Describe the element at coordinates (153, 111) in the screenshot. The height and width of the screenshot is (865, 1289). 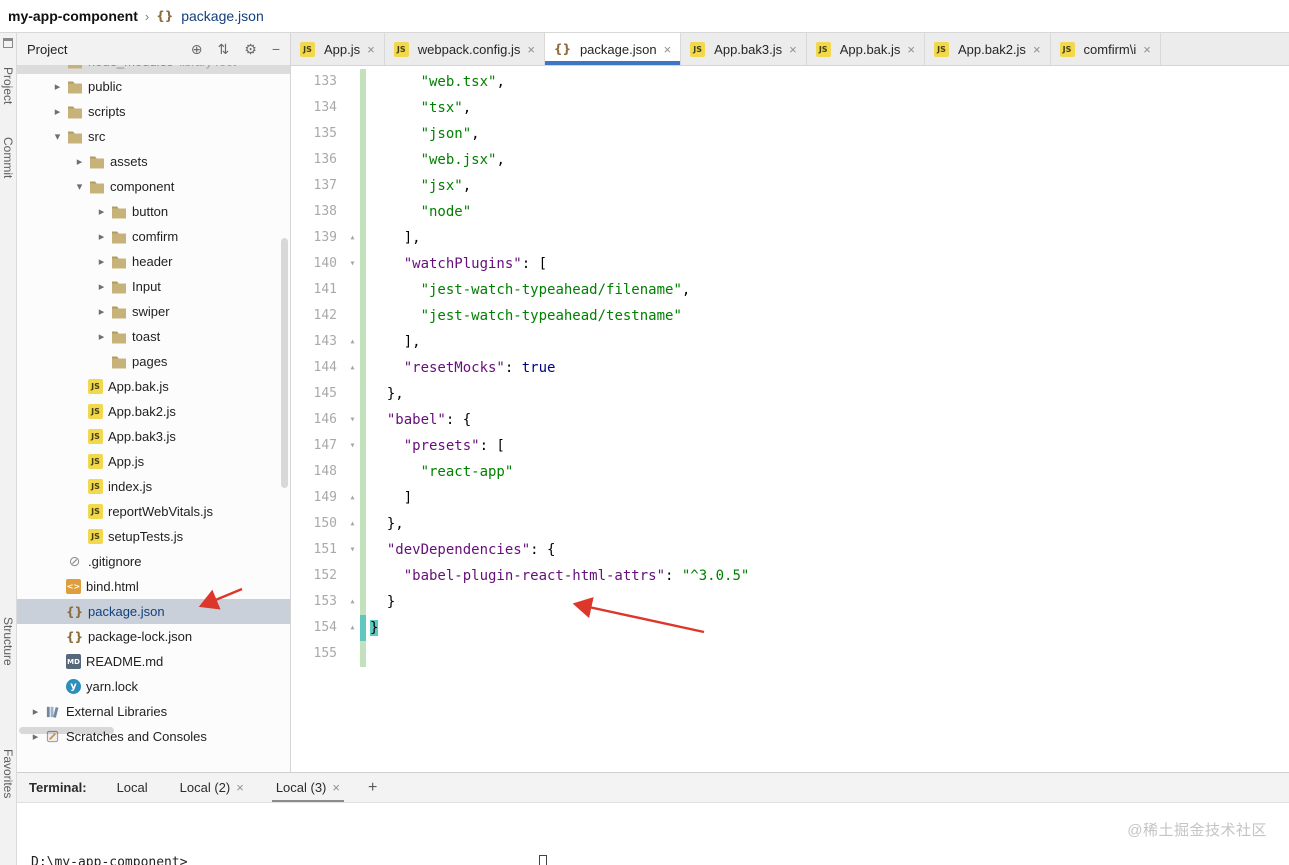
I see `tree-item-scripts: ▸ scripts` at that location.